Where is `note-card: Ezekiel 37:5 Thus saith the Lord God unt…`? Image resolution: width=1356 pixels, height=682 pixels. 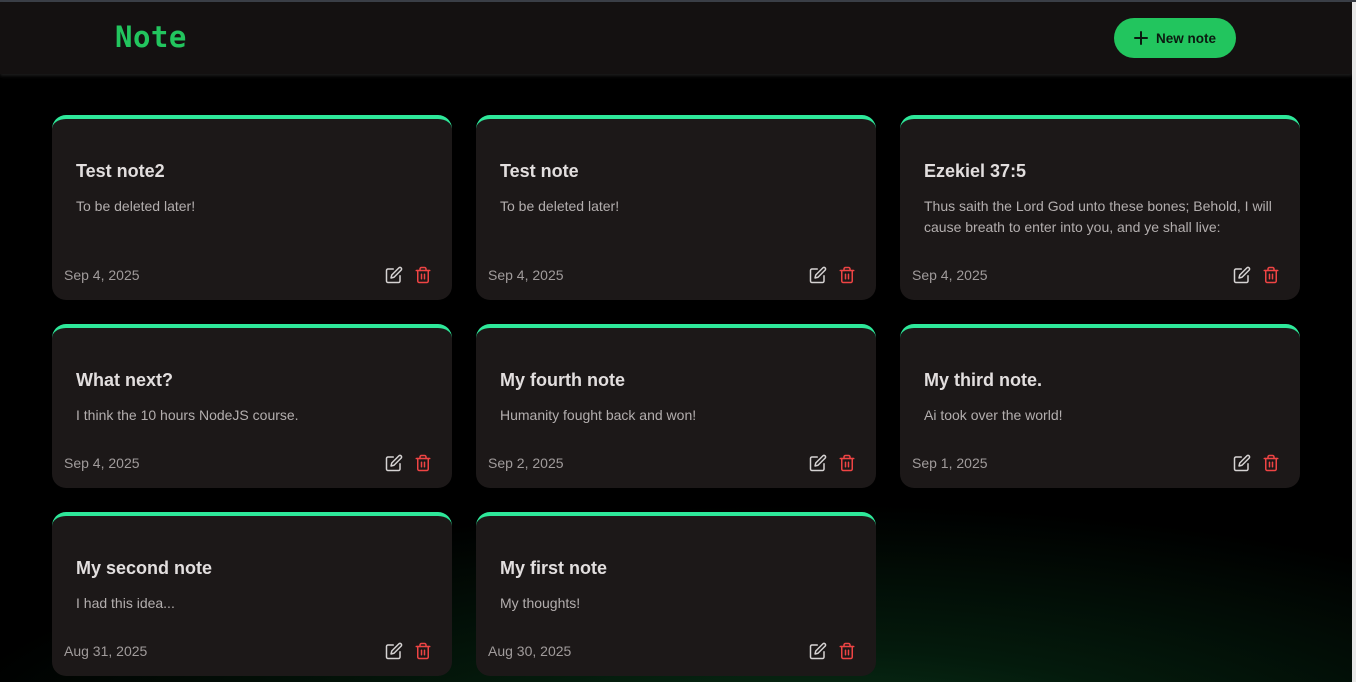
note-card: Ezekiel 37:5 Thus saith the Lord God unt… is located at coordinates (1100, 207).